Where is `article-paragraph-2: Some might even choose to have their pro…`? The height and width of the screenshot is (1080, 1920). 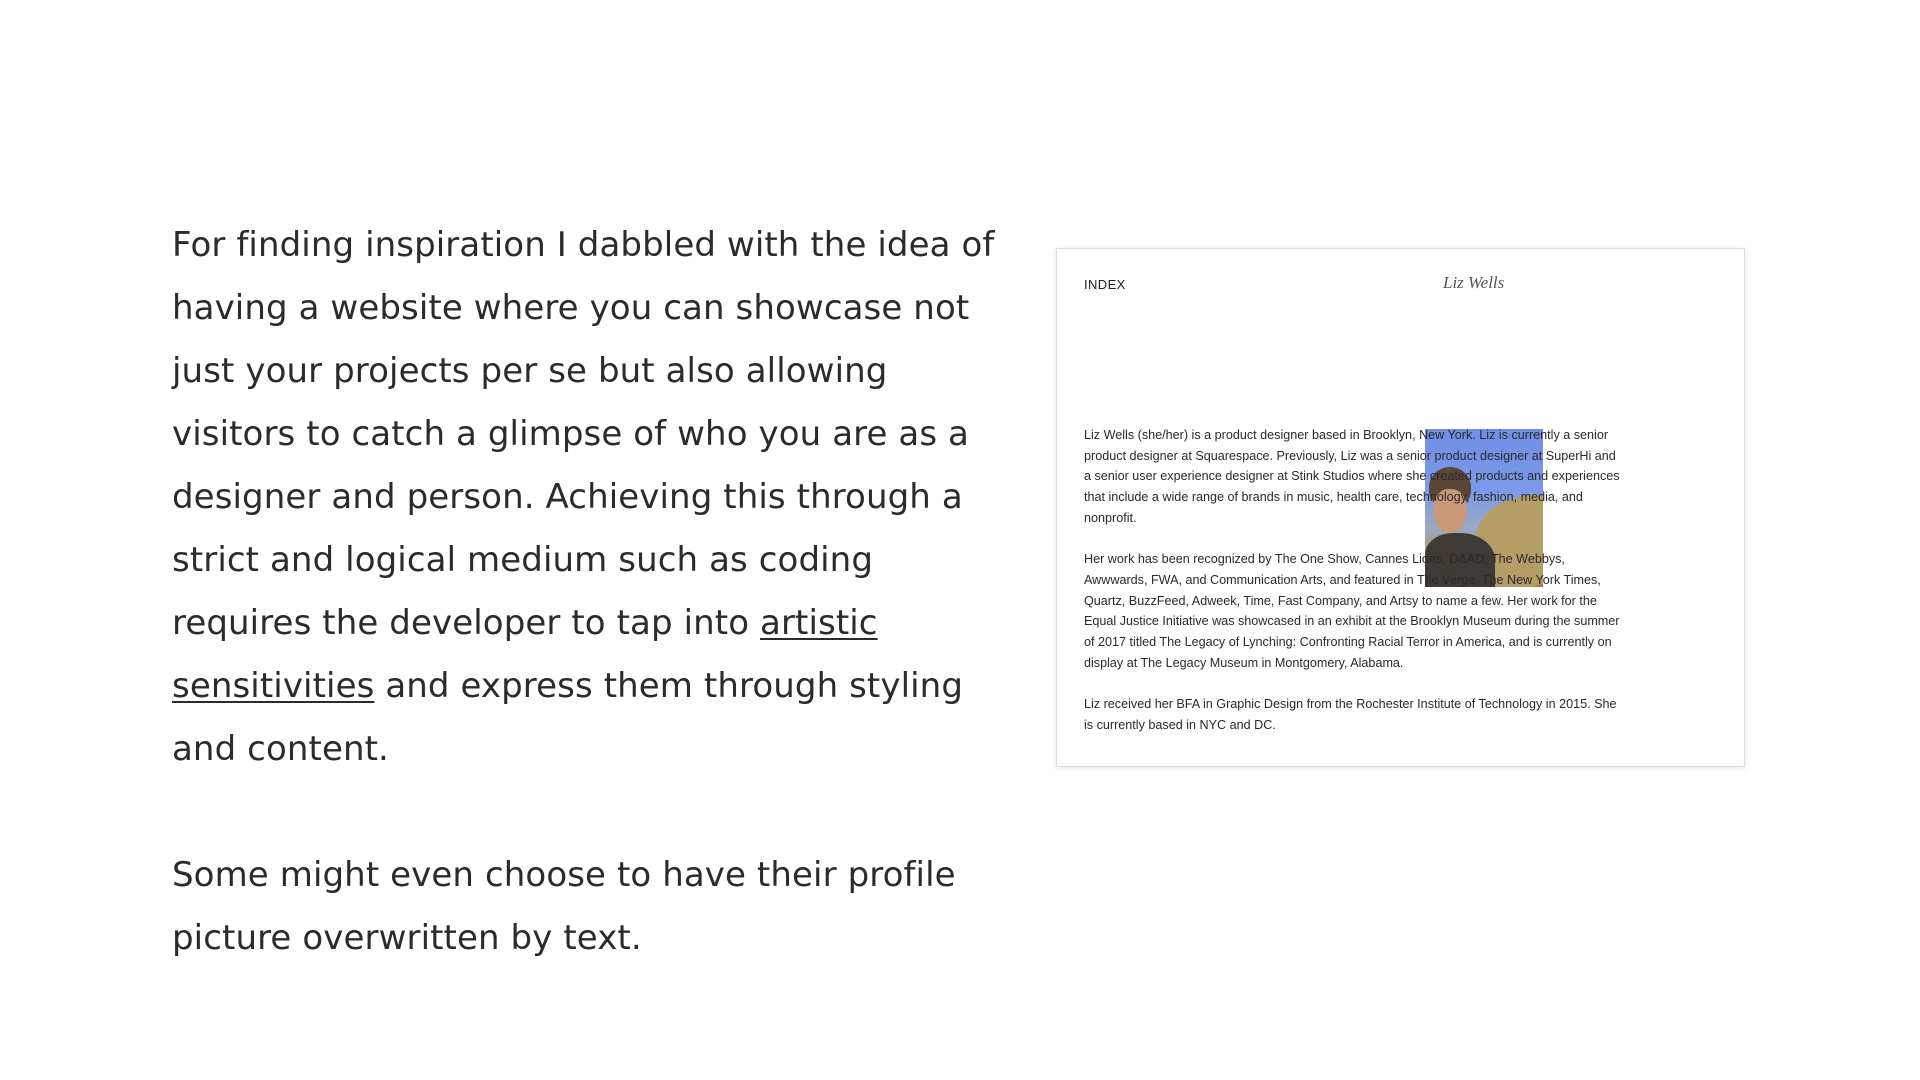
article-paragraph-2: Some might even choose to have their pro… is located at coordinates (564, 906).